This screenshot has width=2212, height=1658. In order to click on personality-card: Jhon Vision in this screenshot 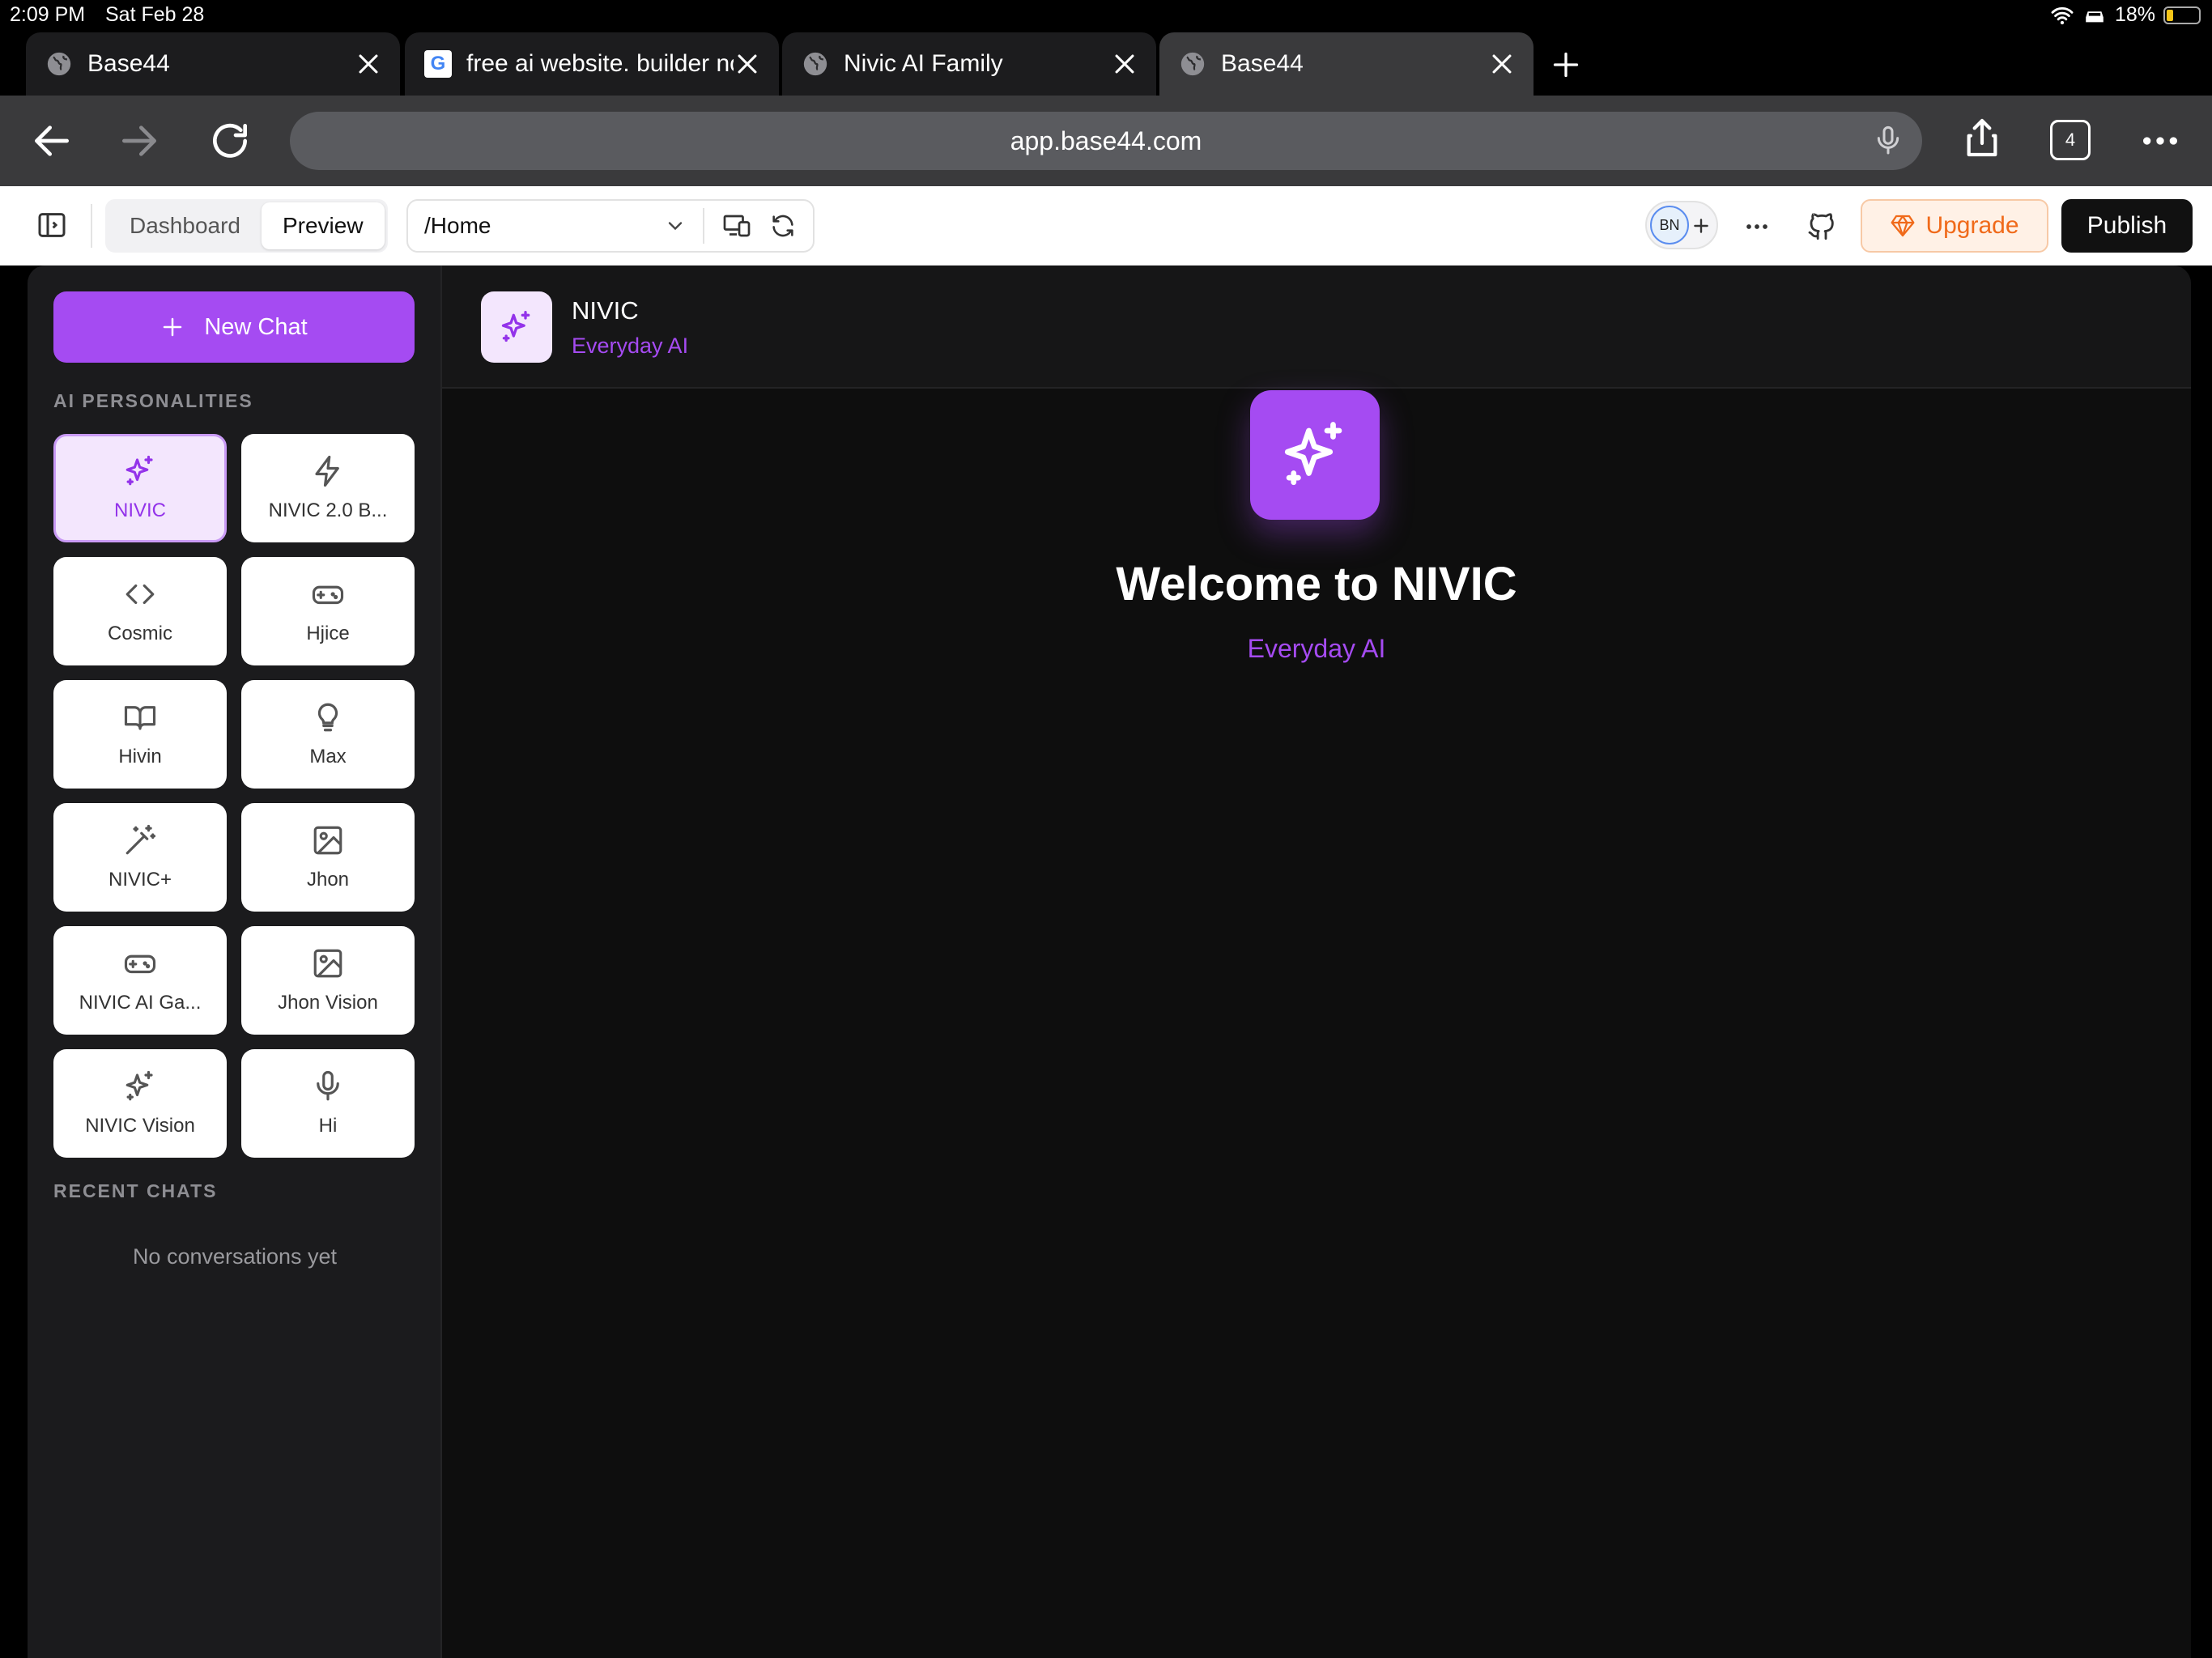, I will do `click(328, 980)`.